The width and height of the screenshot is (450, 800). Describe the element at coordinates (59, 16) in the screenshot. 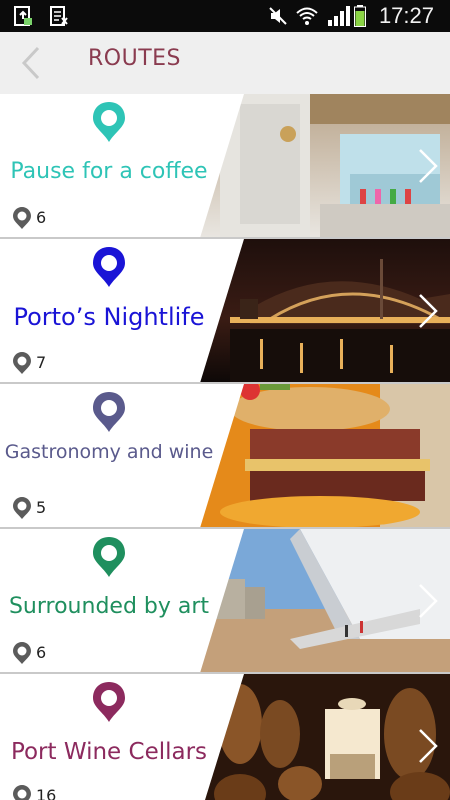

I see `sim-icon` at that location.